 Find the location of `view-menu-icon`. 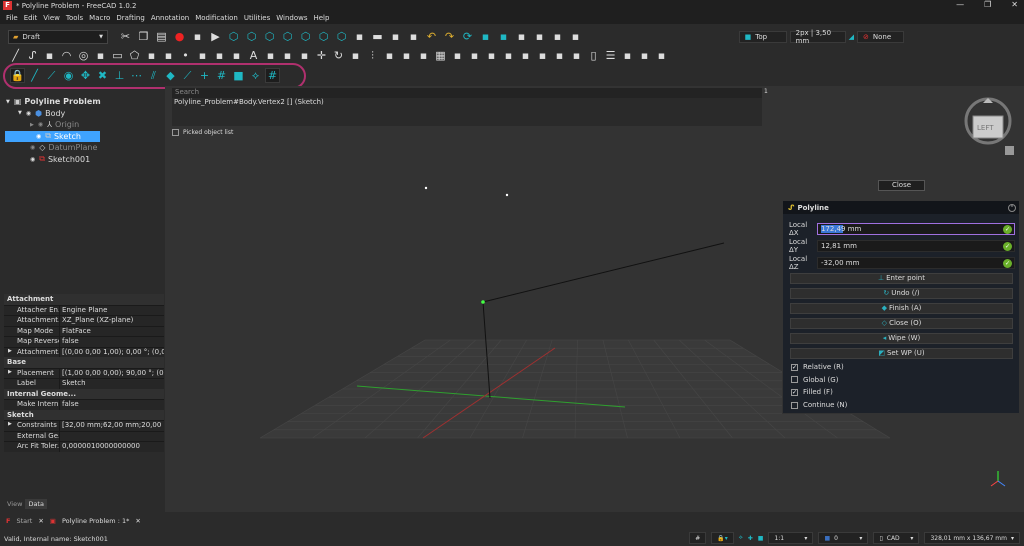

view-menu-icon is located at coordinates (1009, 150).